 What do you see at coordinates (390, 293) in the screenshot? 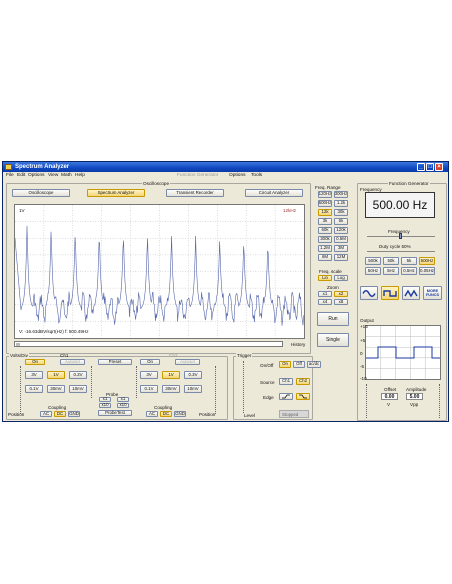
I see `square-wave-button` at bounding box center [390, 293].